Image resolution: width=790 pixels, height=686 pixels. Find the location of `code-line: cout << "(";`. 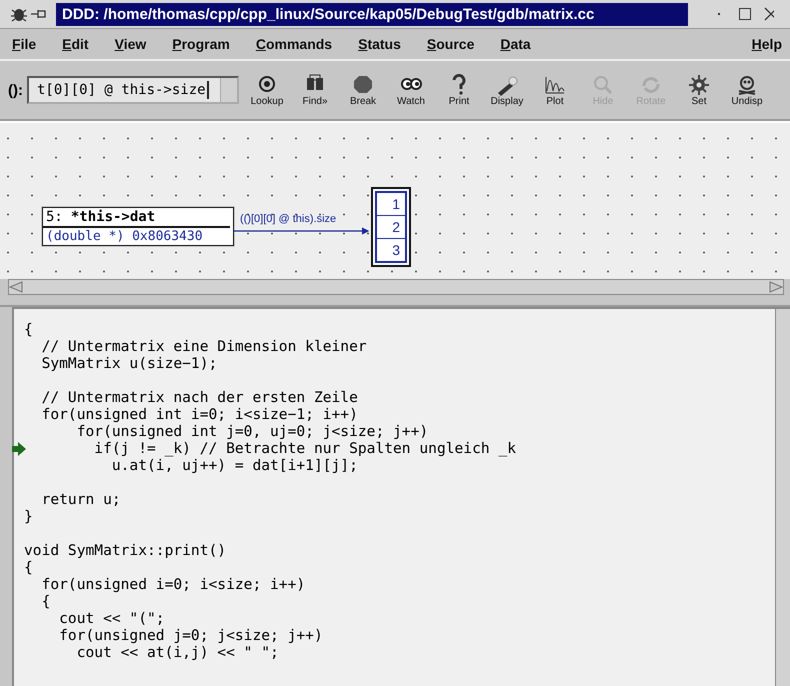

code-line: cout << "("; is located at coordinates (111, 618).